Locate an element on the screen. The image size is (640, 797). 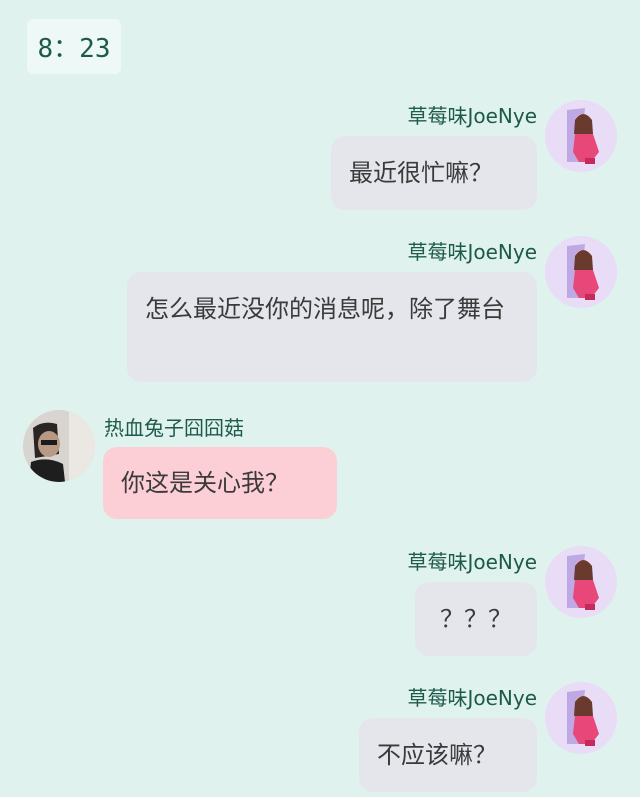
message-bubble: 最近很忙嘛？ is located at coordinates (434, 173).